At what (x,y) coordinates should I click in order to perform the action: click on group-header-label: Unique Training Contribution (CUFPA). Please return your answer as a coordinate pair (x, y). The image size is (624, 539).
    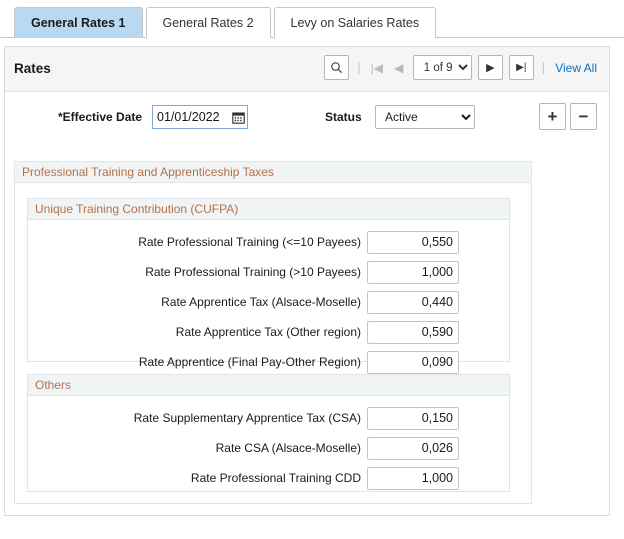
    Looking at the image, I should click on (268, 209).